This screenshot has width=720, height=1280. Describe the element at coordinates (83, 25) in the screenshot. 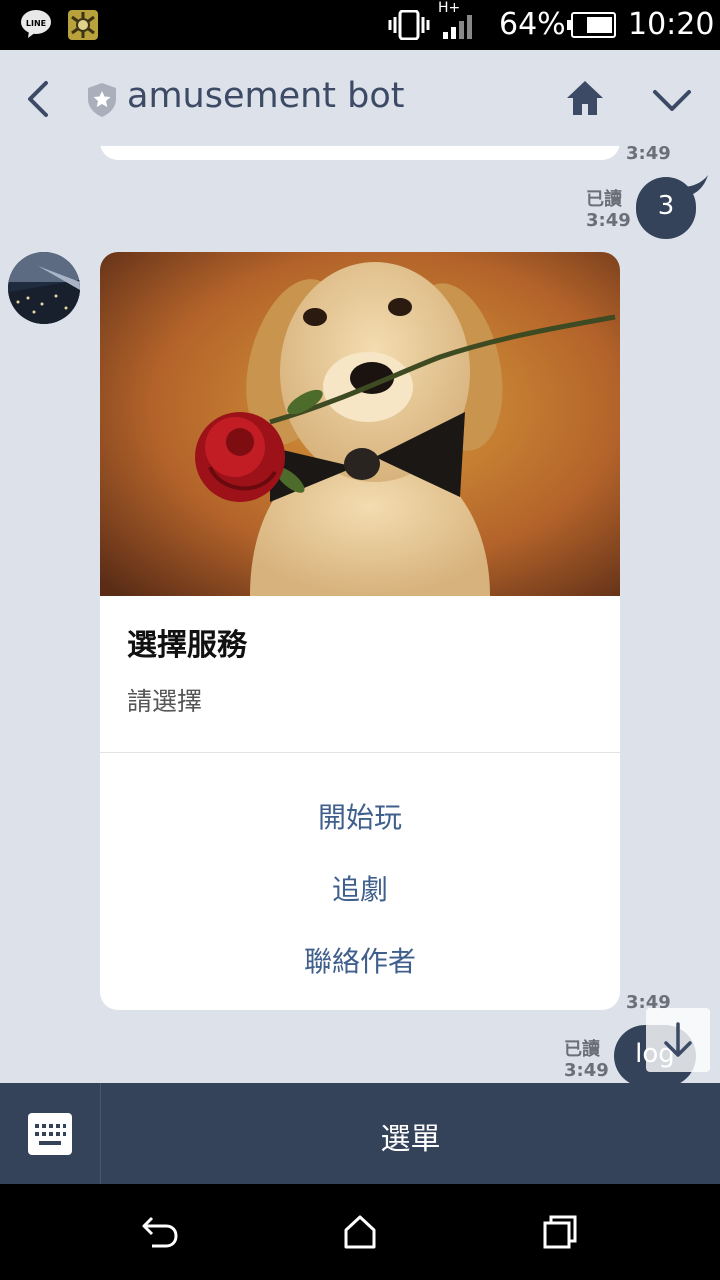

I see `app-notification-icon` at that location.